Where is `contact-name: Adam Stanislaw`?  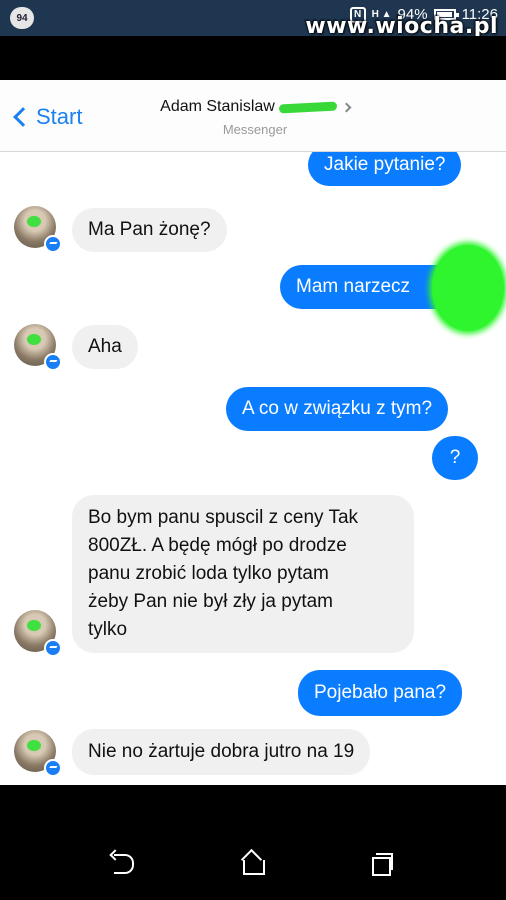 contact-name: Adam Stanislaw is located at coordinates (217, 106).